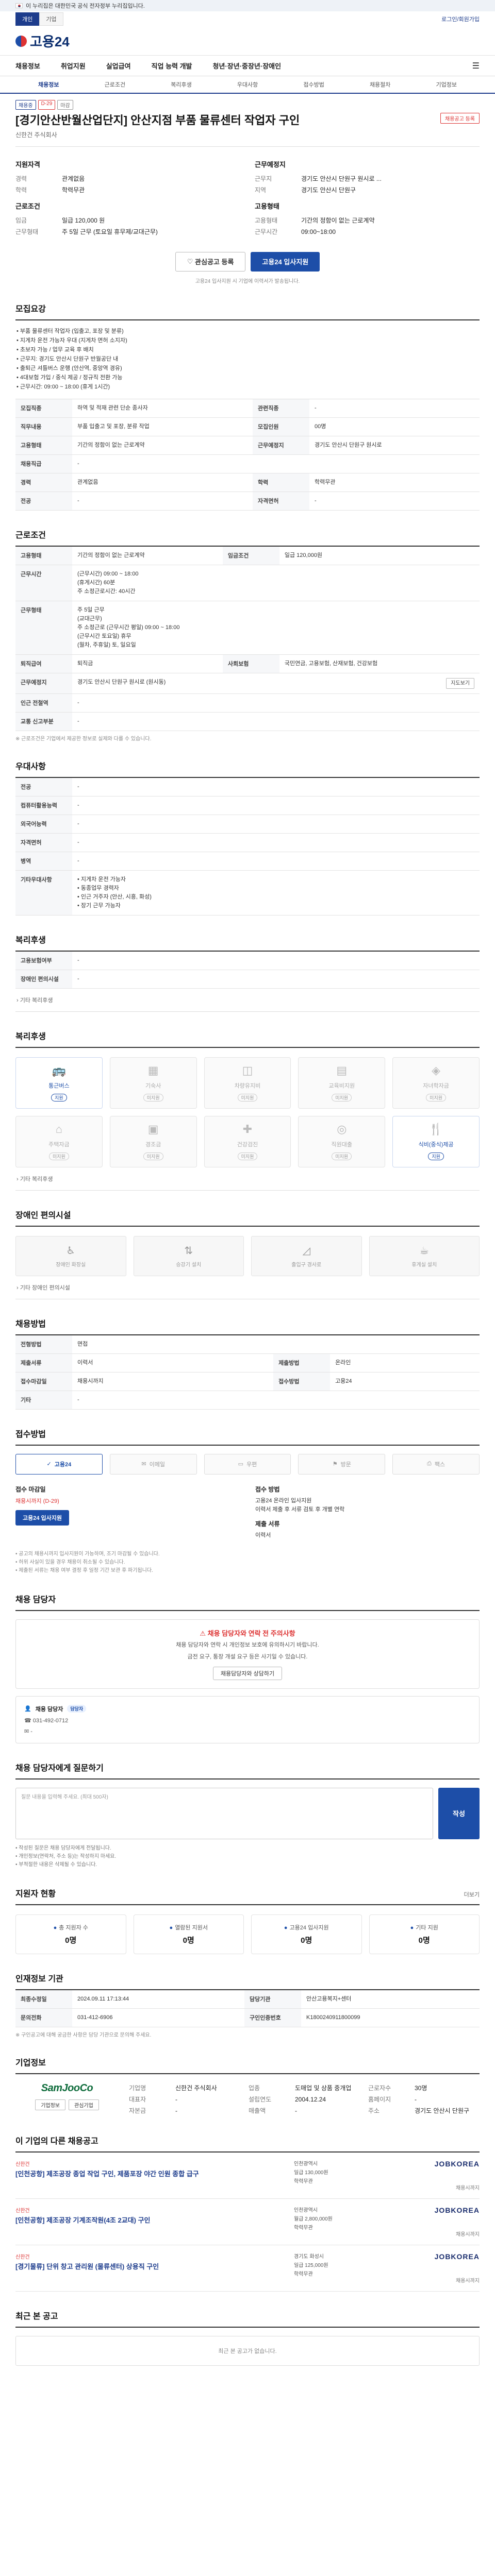  I want to click on contact-who: 👤 채용 담당자 담당자, so click(247, 1709).